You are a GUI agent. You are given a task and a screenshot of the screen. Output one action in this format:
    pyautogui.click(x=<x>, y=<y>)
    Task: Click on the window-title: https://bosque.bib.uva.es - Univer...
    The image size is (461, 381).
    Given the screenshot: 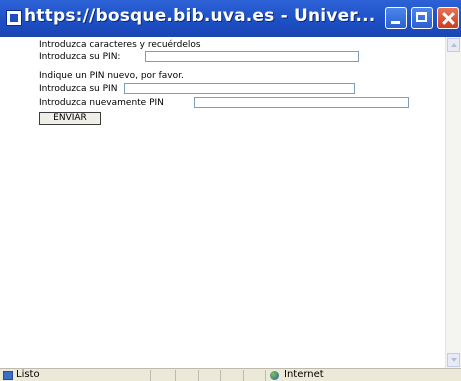 What is the action you would take?
    pyautogui.click(x=200, y=16)
    